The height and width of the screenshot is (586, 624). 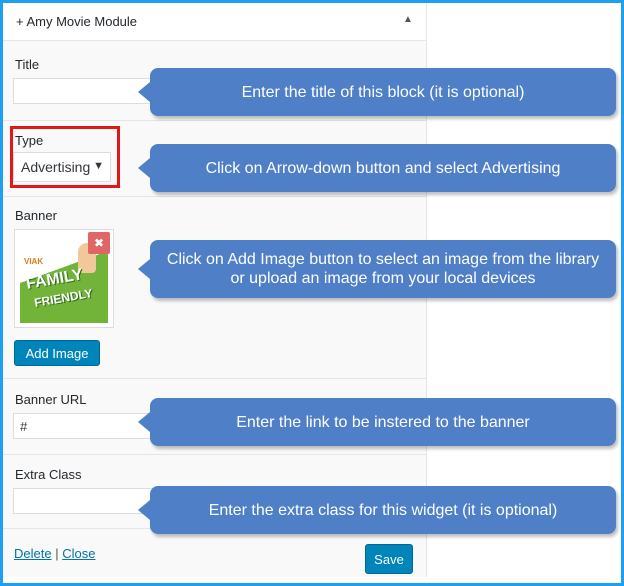 What do you see at coordinates (27, 64) in the screenshot?
I see `title-label: Title` at bounding box center [27, 64].